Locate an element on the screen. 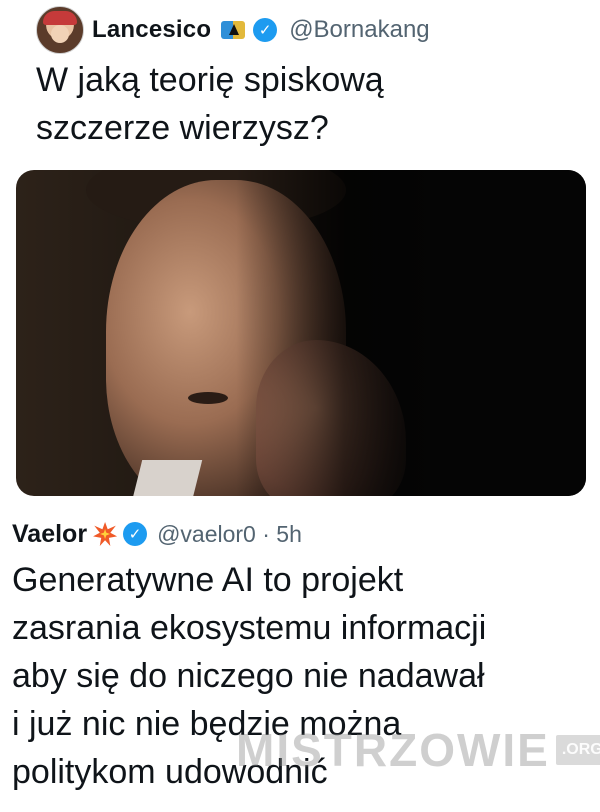 The width and height of the screenshot is (600, 812). original-tweet-header: Lancesico ✓ @Bornakang is located at coordinates (233, 30).